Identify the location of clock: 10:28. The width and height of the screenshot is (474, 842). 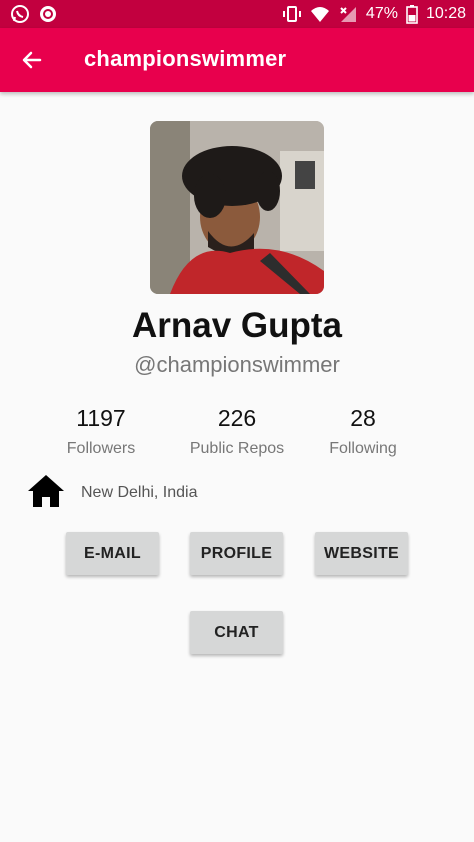
(445, 13).